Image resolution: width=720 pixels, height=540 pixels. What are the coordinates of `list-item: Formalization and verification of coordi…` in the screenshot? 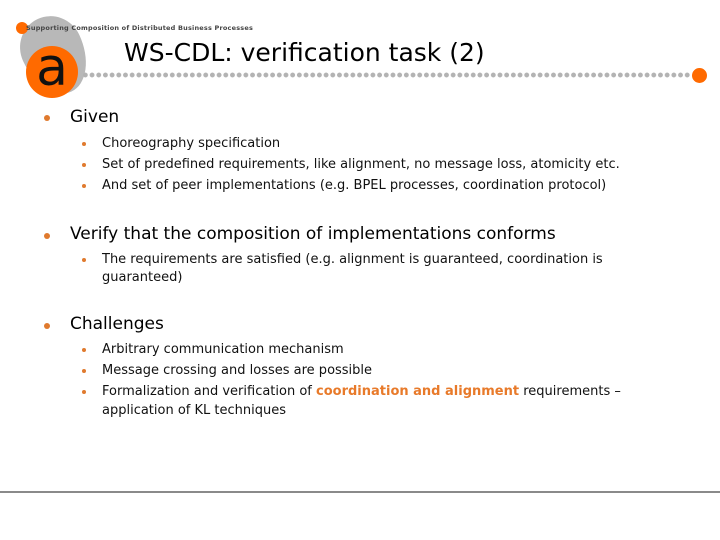 It's located at (361, 391).